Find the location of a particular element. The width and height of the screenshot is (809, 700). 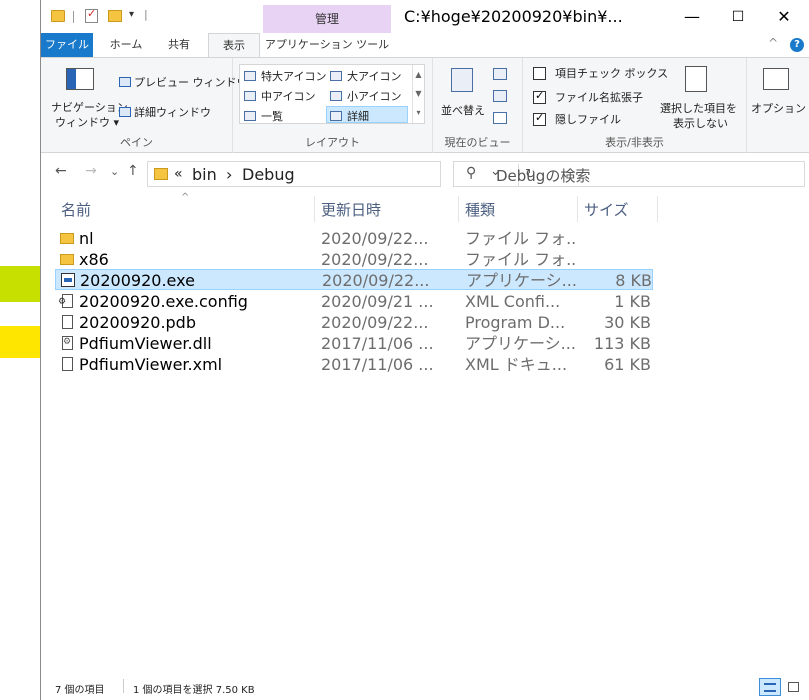

details-view-icon is located at coordinates (770, 687).